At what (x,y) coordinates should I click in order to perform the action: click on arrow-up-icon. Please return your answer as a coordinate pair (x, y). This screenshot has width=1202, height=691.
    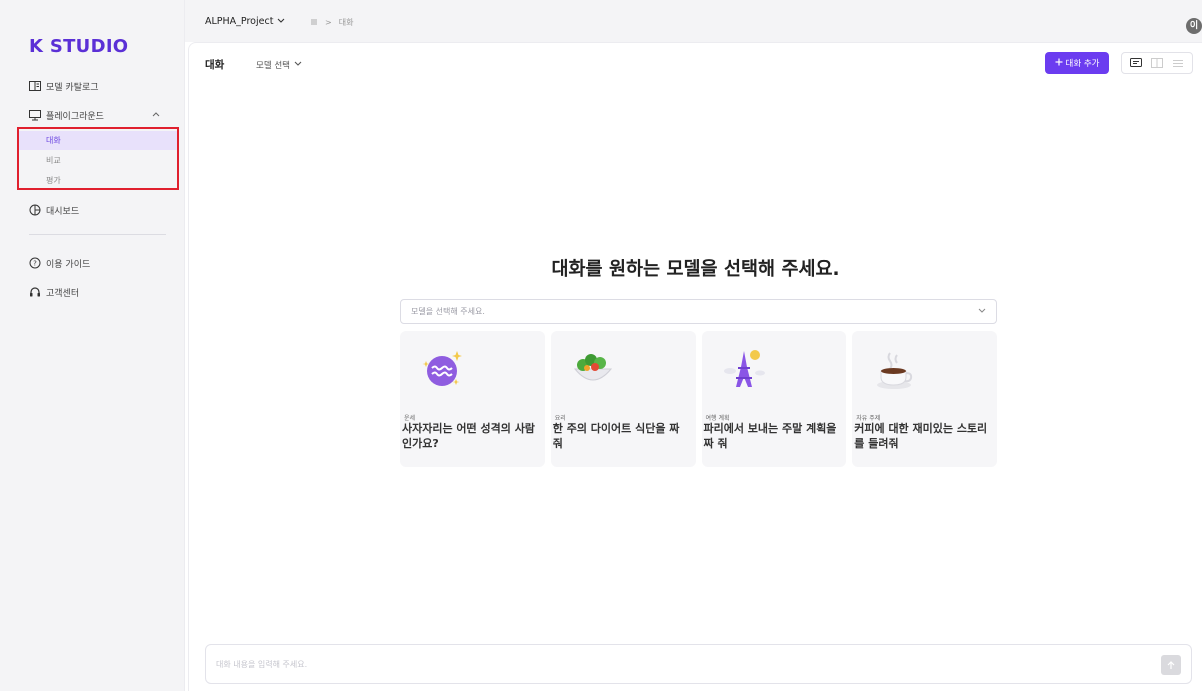
    Looking at the image, I should click on (1171, 664).